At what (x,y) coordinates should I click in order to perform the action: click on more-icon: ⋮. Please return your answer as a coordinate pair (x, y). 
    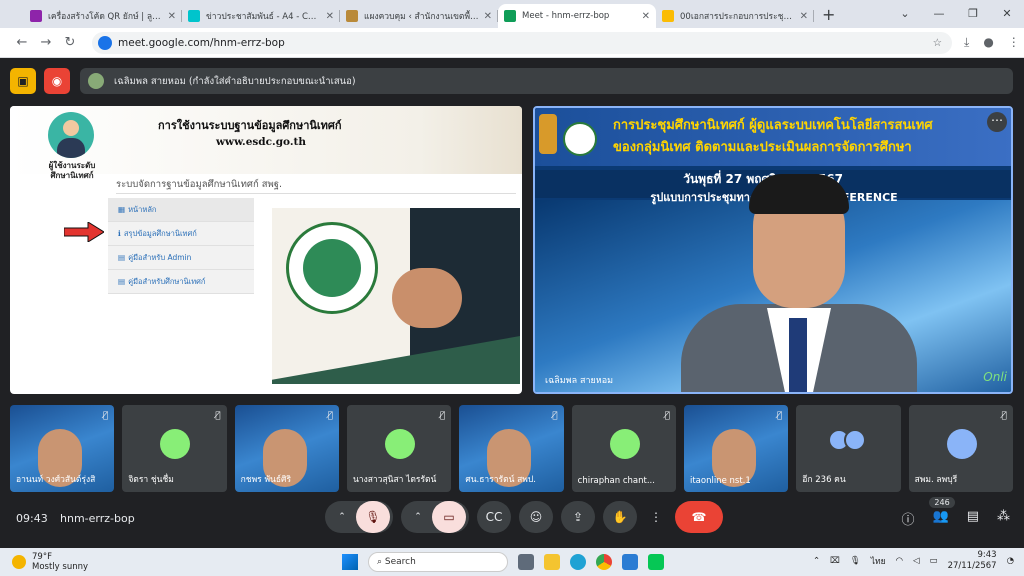
    Looking at the image, I should click on (656, 517).